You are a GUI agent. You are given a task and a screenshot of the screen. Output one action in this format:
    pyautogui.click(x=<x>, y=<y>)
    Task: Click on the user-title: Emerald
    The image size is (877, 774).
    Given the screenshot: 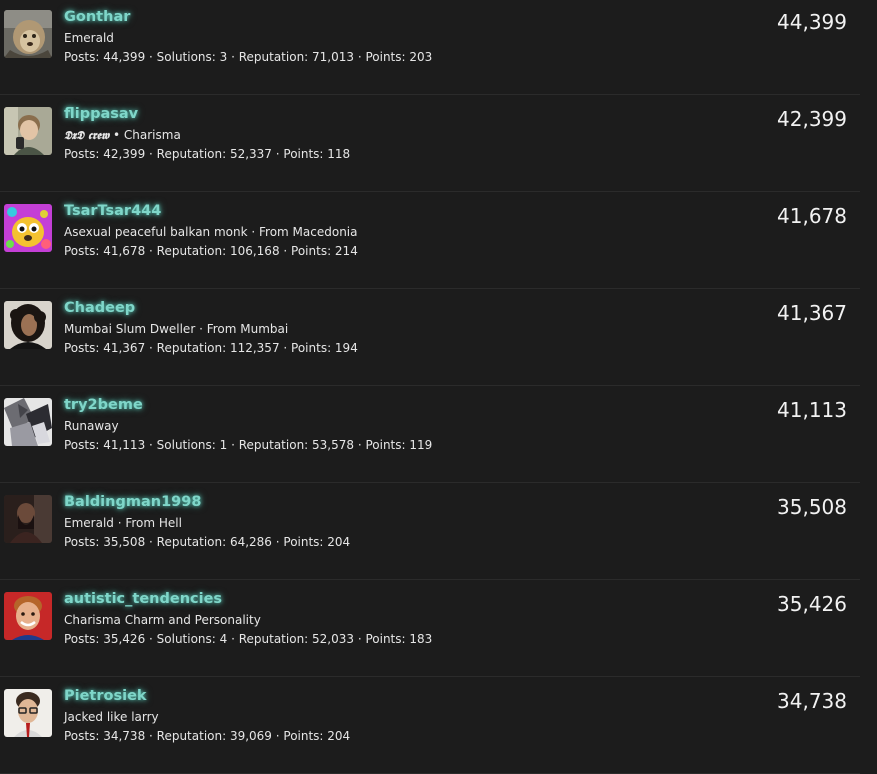 What is the action you would take?
    pyautogui.click(x=89, y=38)
    